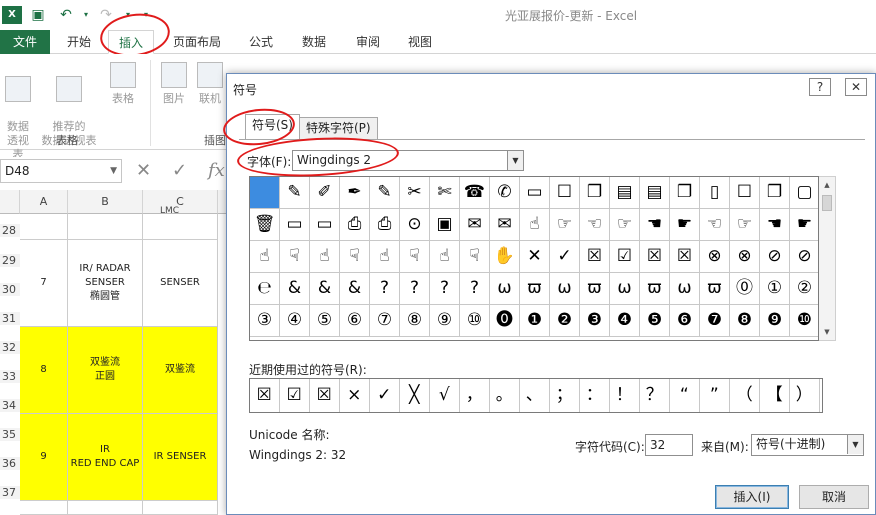  Describe the element at coordinates (10, 202) in the screenshot. I see `select-all-corner` at that location.